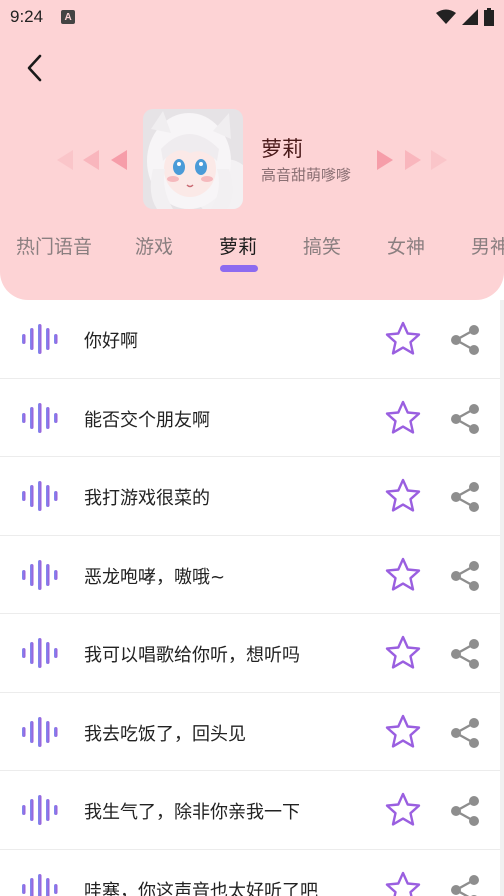 The image size is (504, 896). Describe the element at coordinates (147, 498) in the screenshot. I see `voice-title: 我打游戏很菜的` at that location.